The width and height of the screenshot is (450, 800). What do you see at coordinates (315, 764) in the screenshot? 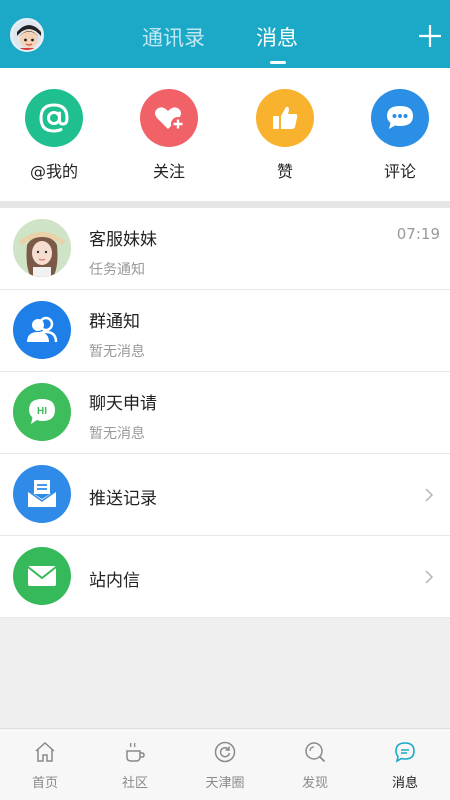
I see `nav-discover: 发现` at bounding box center [315, 764].